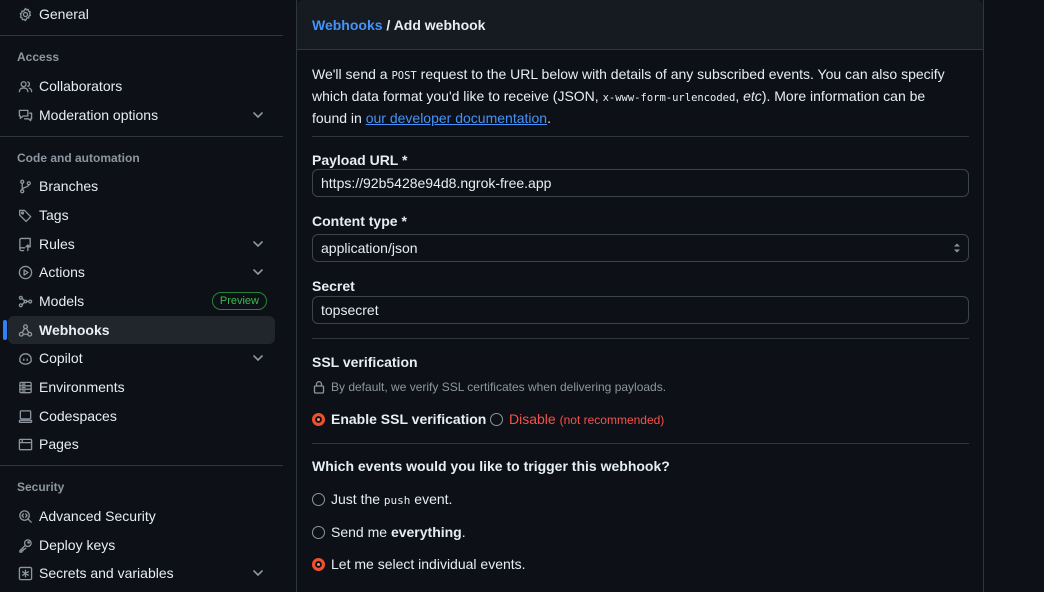  Describe the element at coordinates (141, 186) in the screenshot. I see `sidebar-item-branches: Branches` at that location.